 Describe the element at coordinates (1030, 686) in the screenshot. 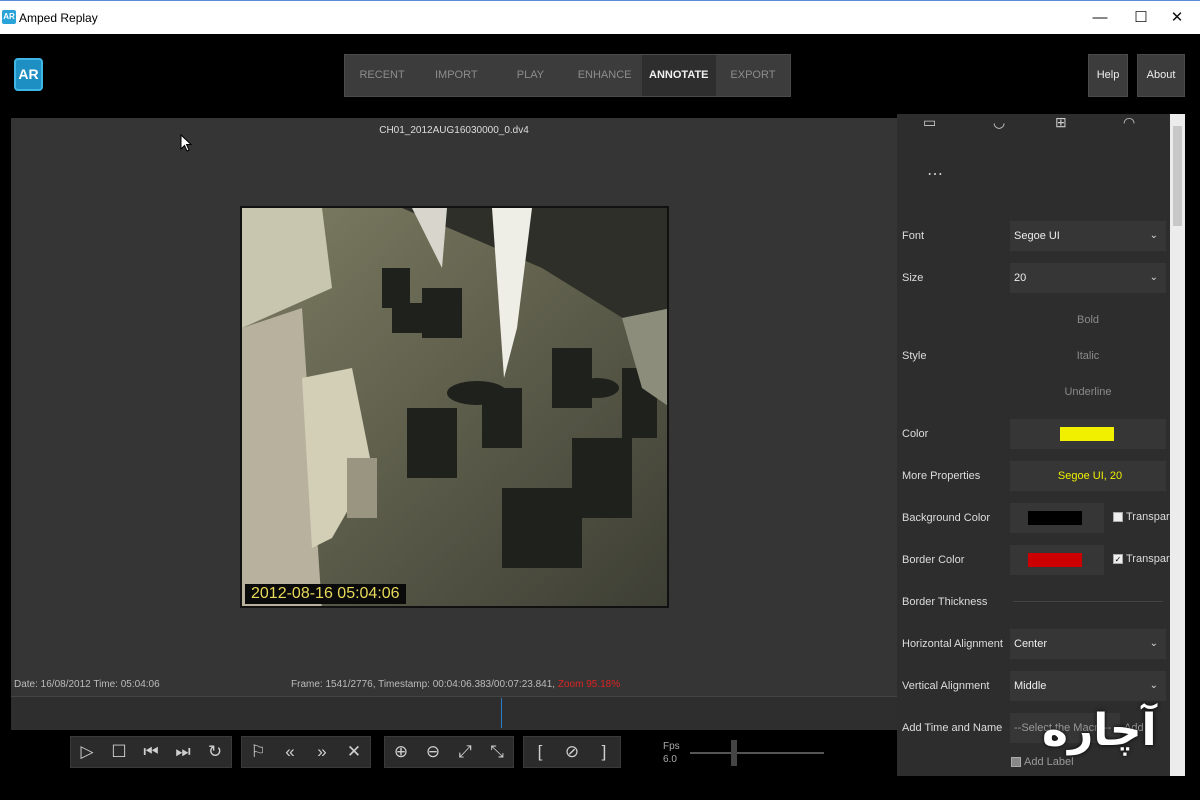

I see `vertical-alignment-value: Middle` at that location.